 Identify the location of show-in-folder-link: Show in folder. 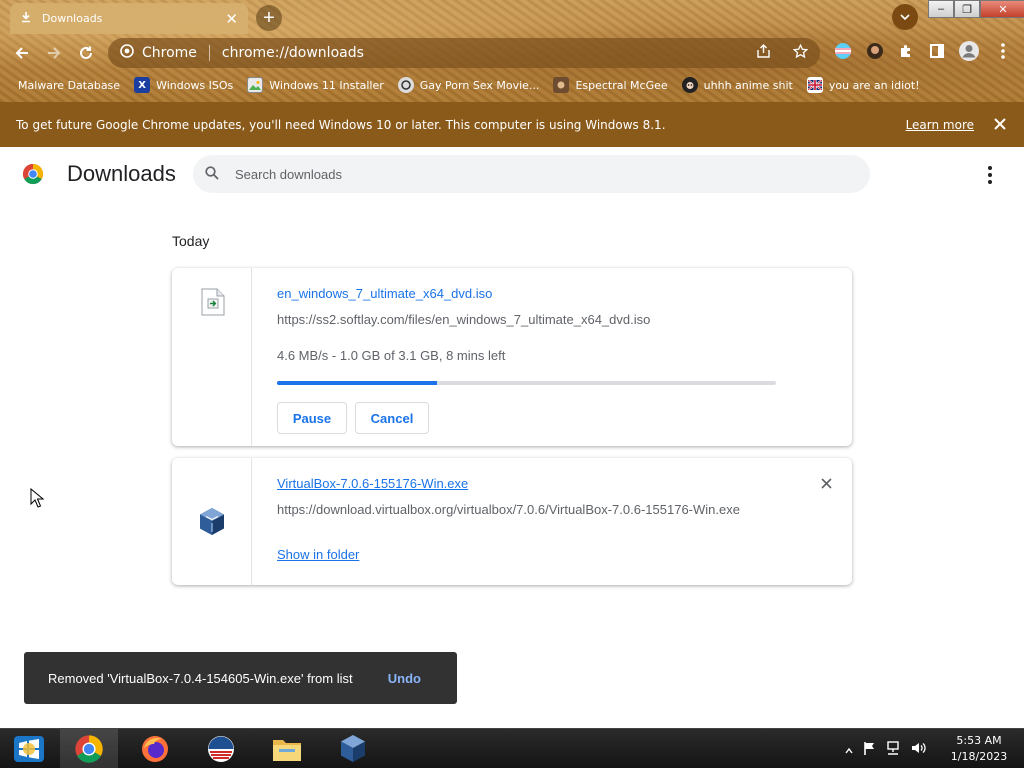
(318, 554).